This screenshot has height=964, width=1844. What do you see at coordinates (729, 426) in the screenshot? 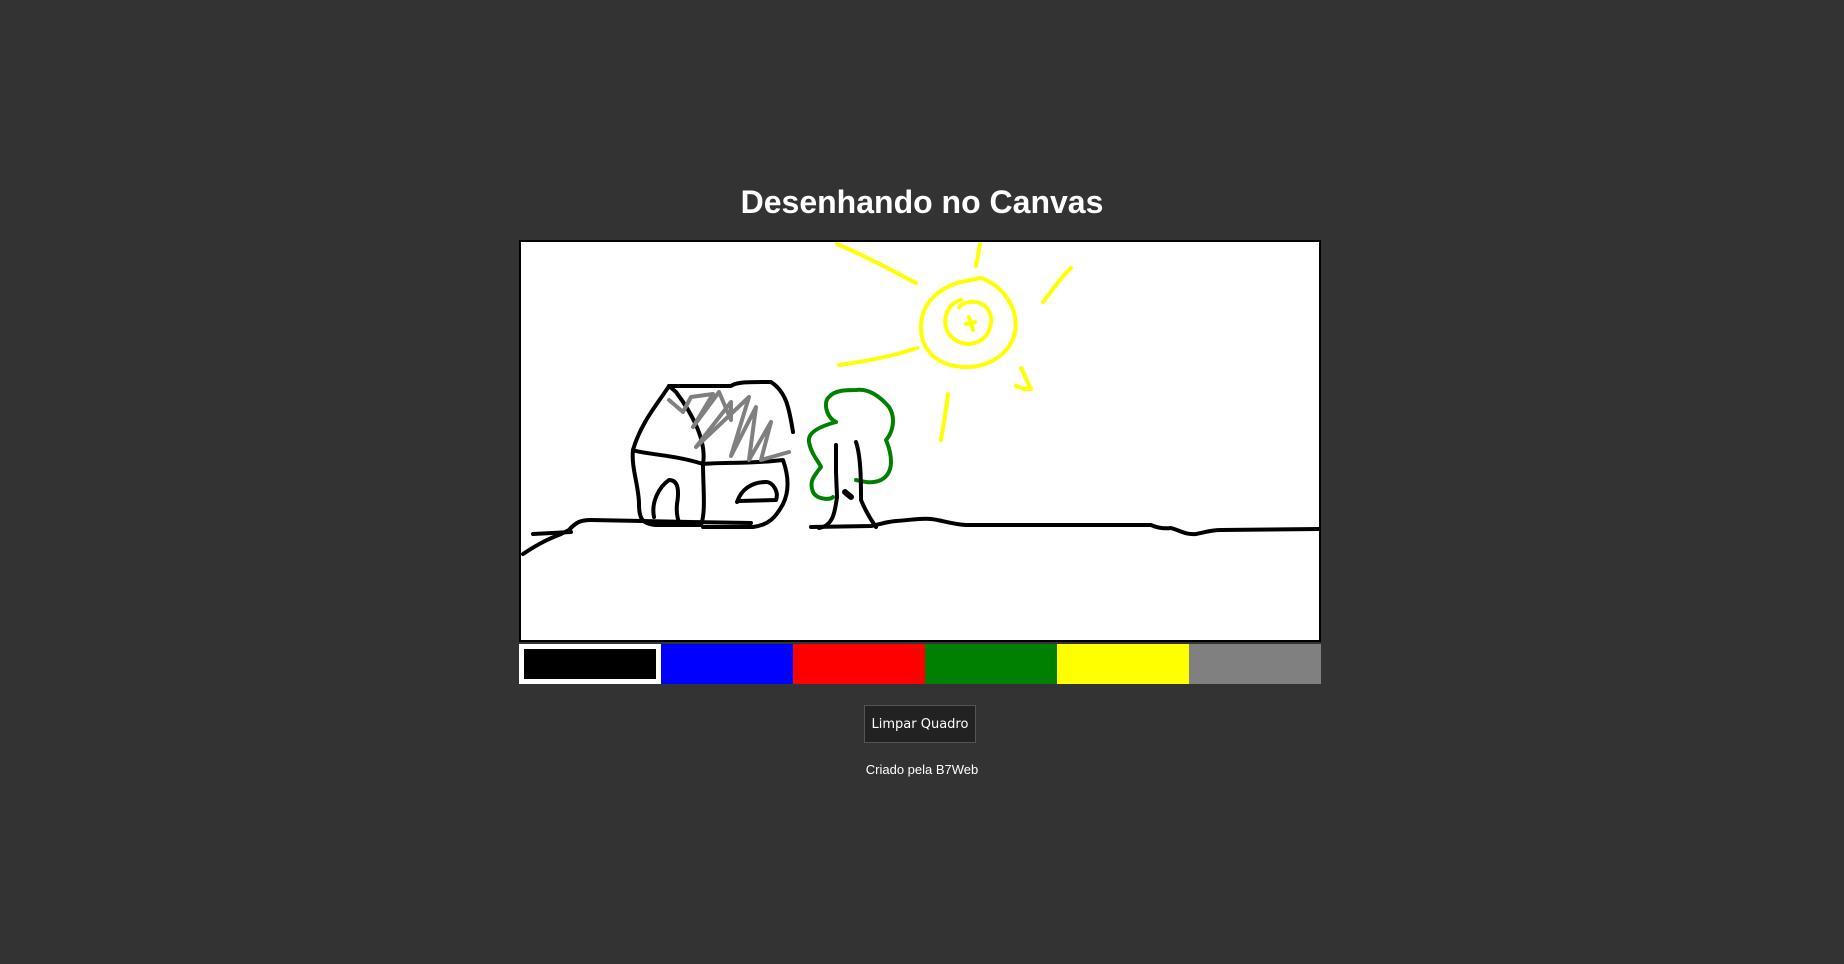
I see `roof-shading` at bounding box center [729, 426].